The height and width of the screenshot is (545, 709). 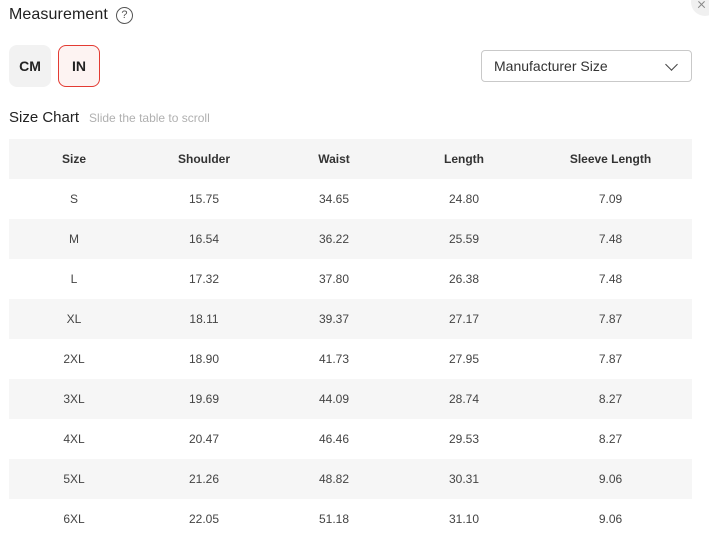 What do you see at coordinates (79, 66) in the screenshot?
I see `unit-in-button: IN` at bounding box center [79, 66].